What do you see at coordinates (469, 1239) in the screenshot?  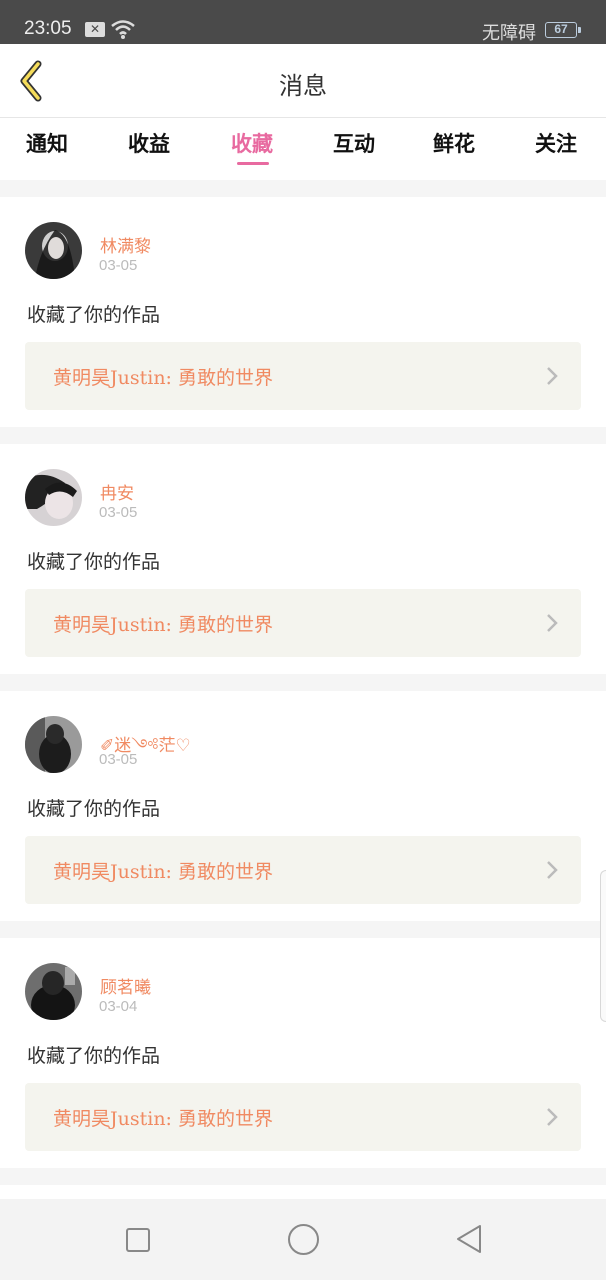 I see `back-triangle-icon` at bounding box center [469, 1239].